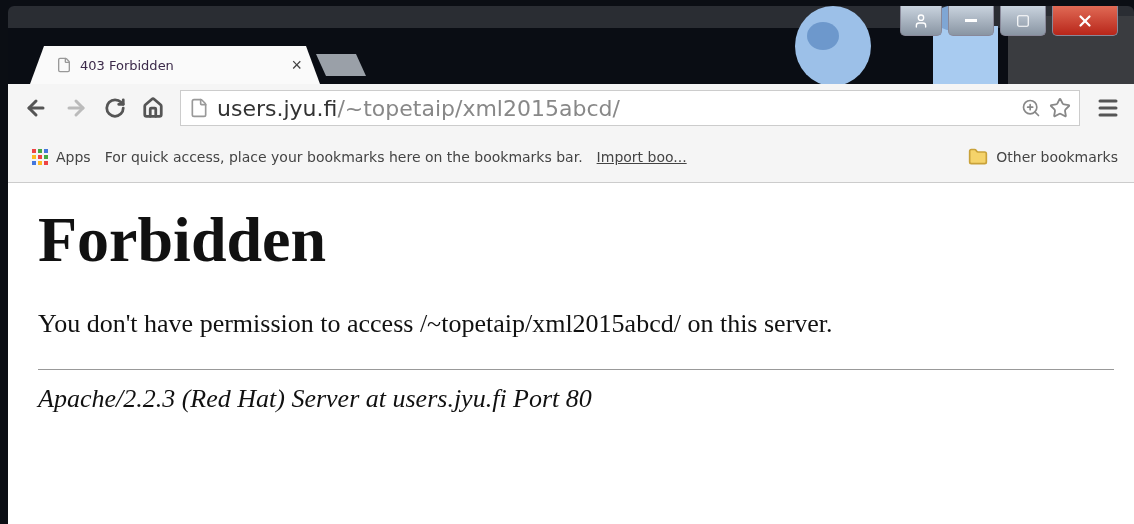 The image size is (1134, 524). I want to click on browser-tab: 403 Forbidden ×, so click(175, 65).